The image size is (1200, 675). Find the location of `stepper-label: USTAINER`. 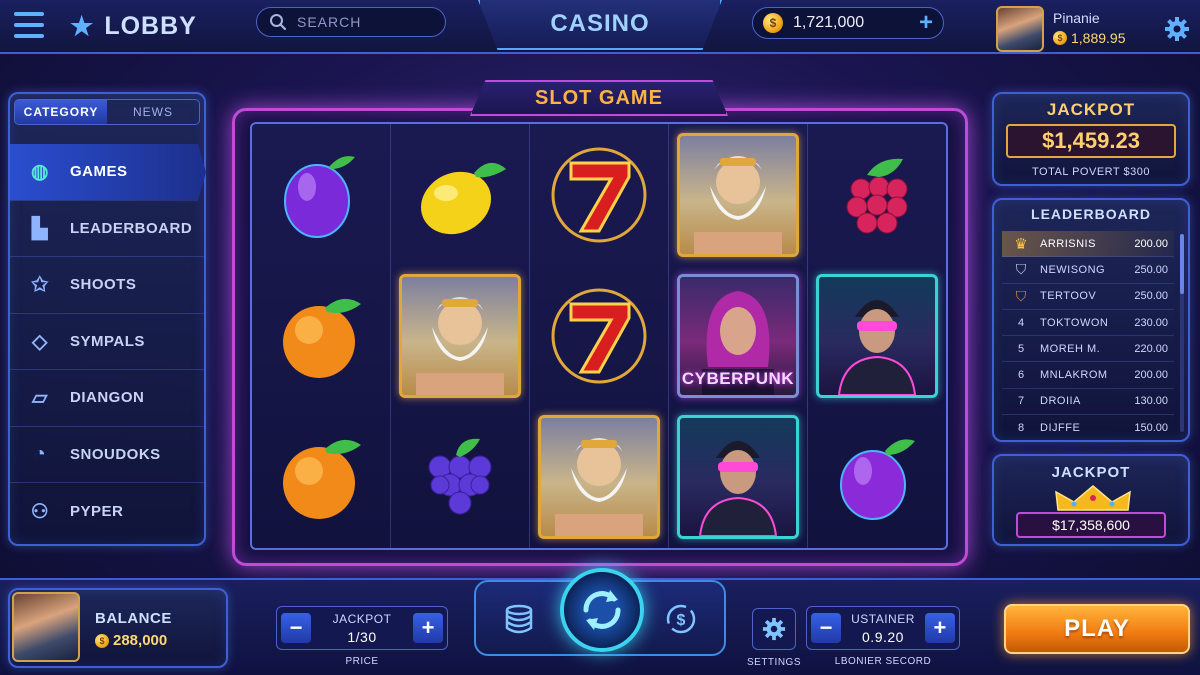

stepper-label: USTAINER is located at coordinates (883, 618).